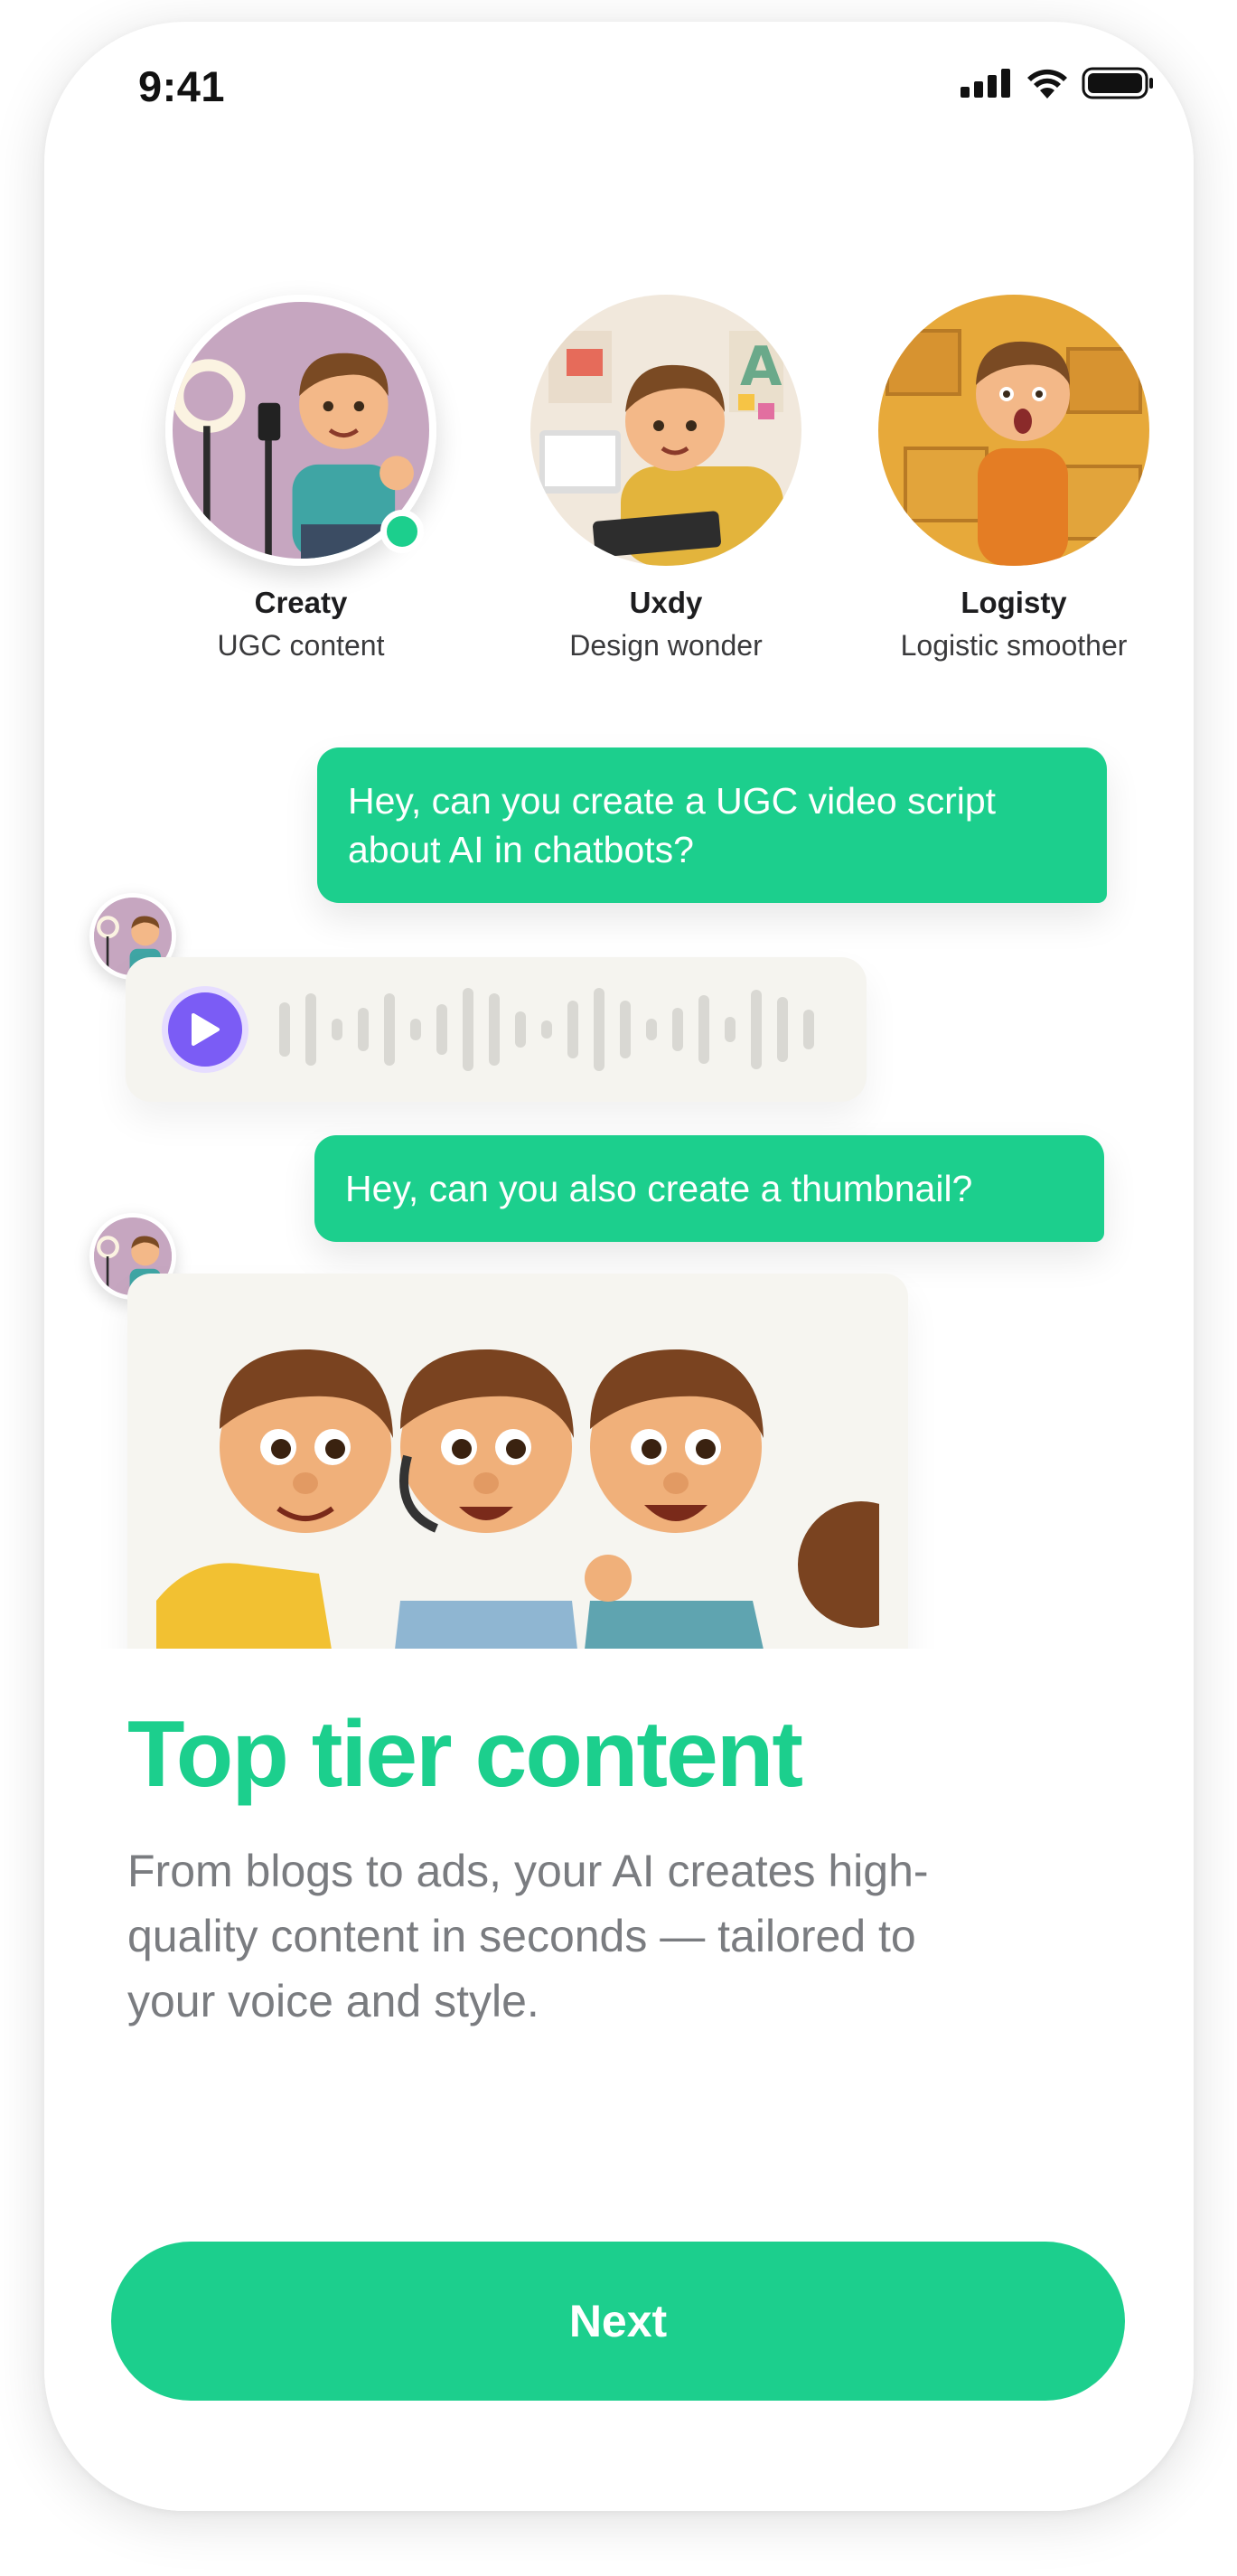 The image size is (1237, 2576). Describe the element at coordinates (1047, 84) in the screenshot. I see `wifi-icon` at that location.